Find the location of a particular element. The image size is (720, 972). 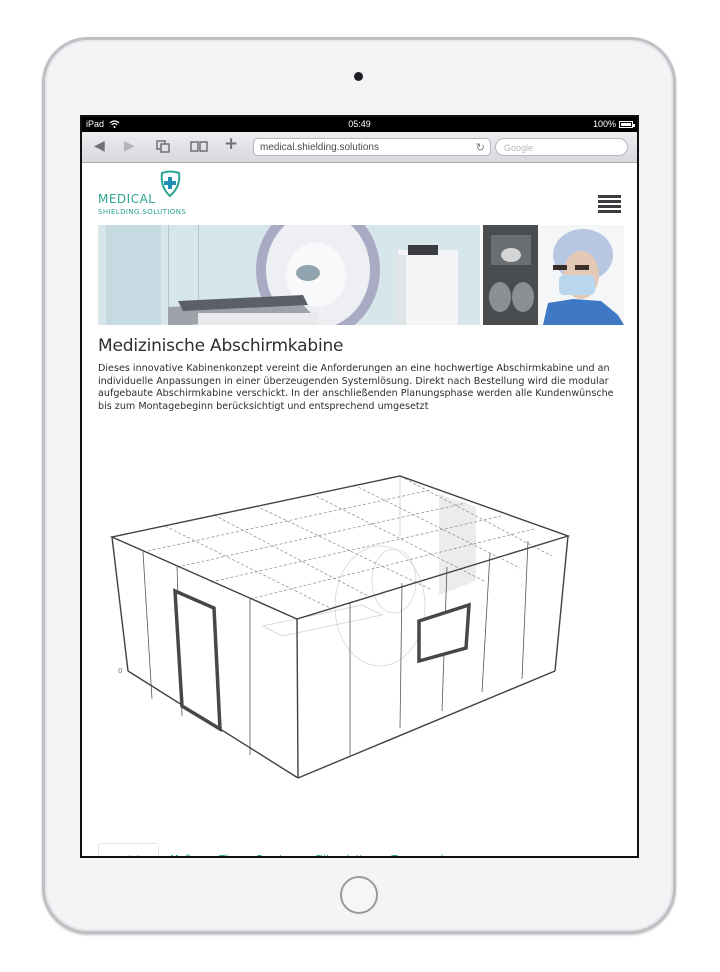

cabin-roof-grid is located at coordinates (347, 542).